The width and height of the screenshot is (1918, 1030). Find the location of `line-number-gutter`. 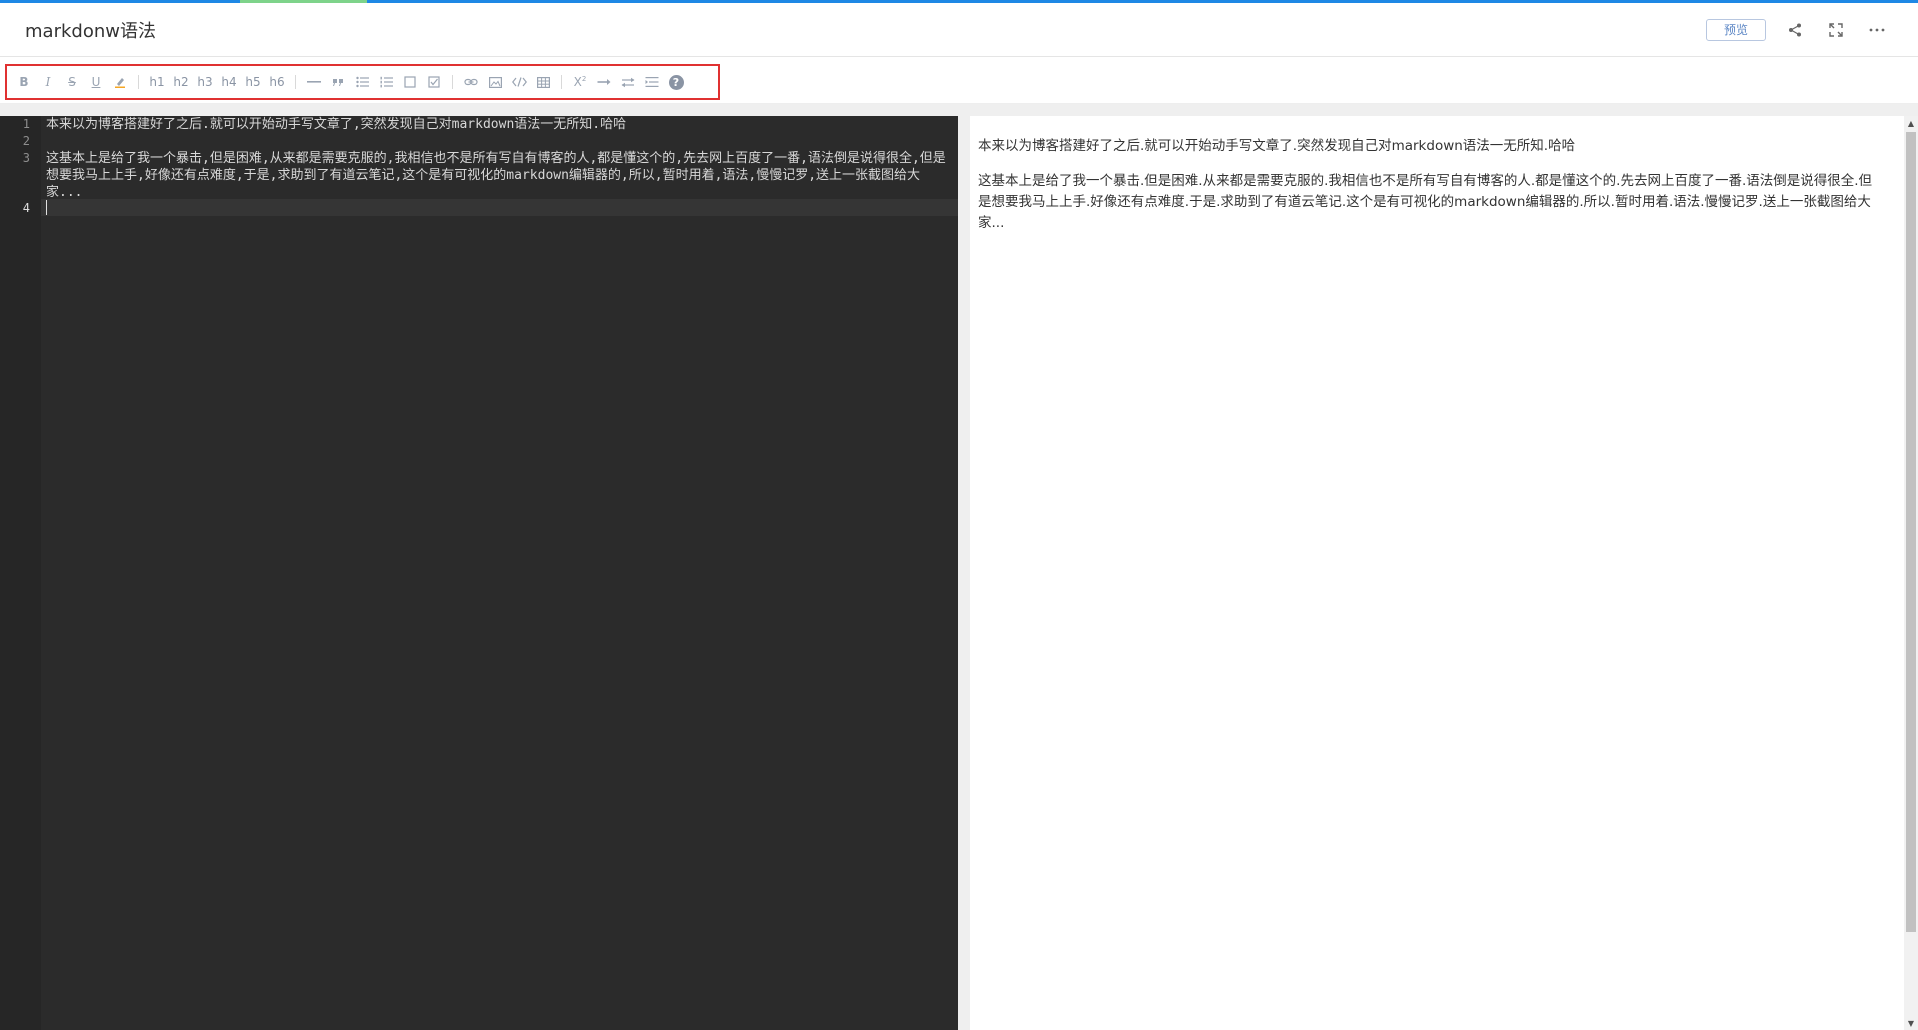

line-number-gutter is located at coordinates (20, 573).